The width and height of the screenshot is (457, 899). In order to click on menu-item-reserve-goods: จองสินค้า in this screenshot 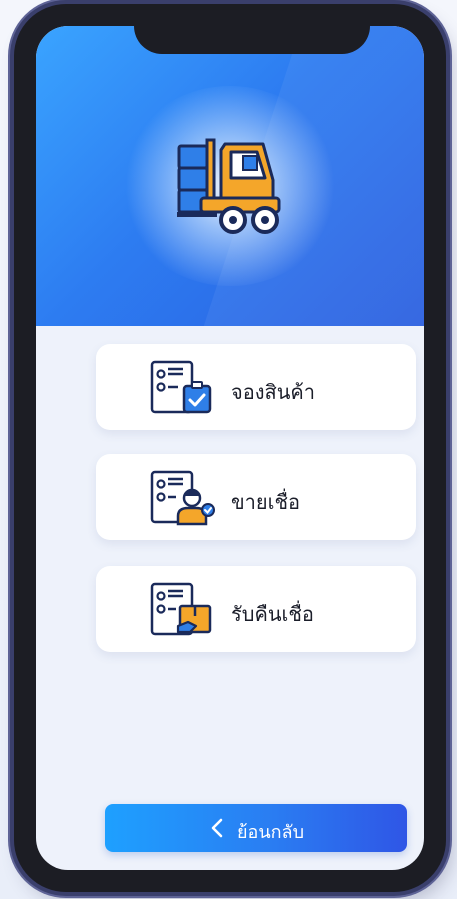, I will do `click(256, 387)`.